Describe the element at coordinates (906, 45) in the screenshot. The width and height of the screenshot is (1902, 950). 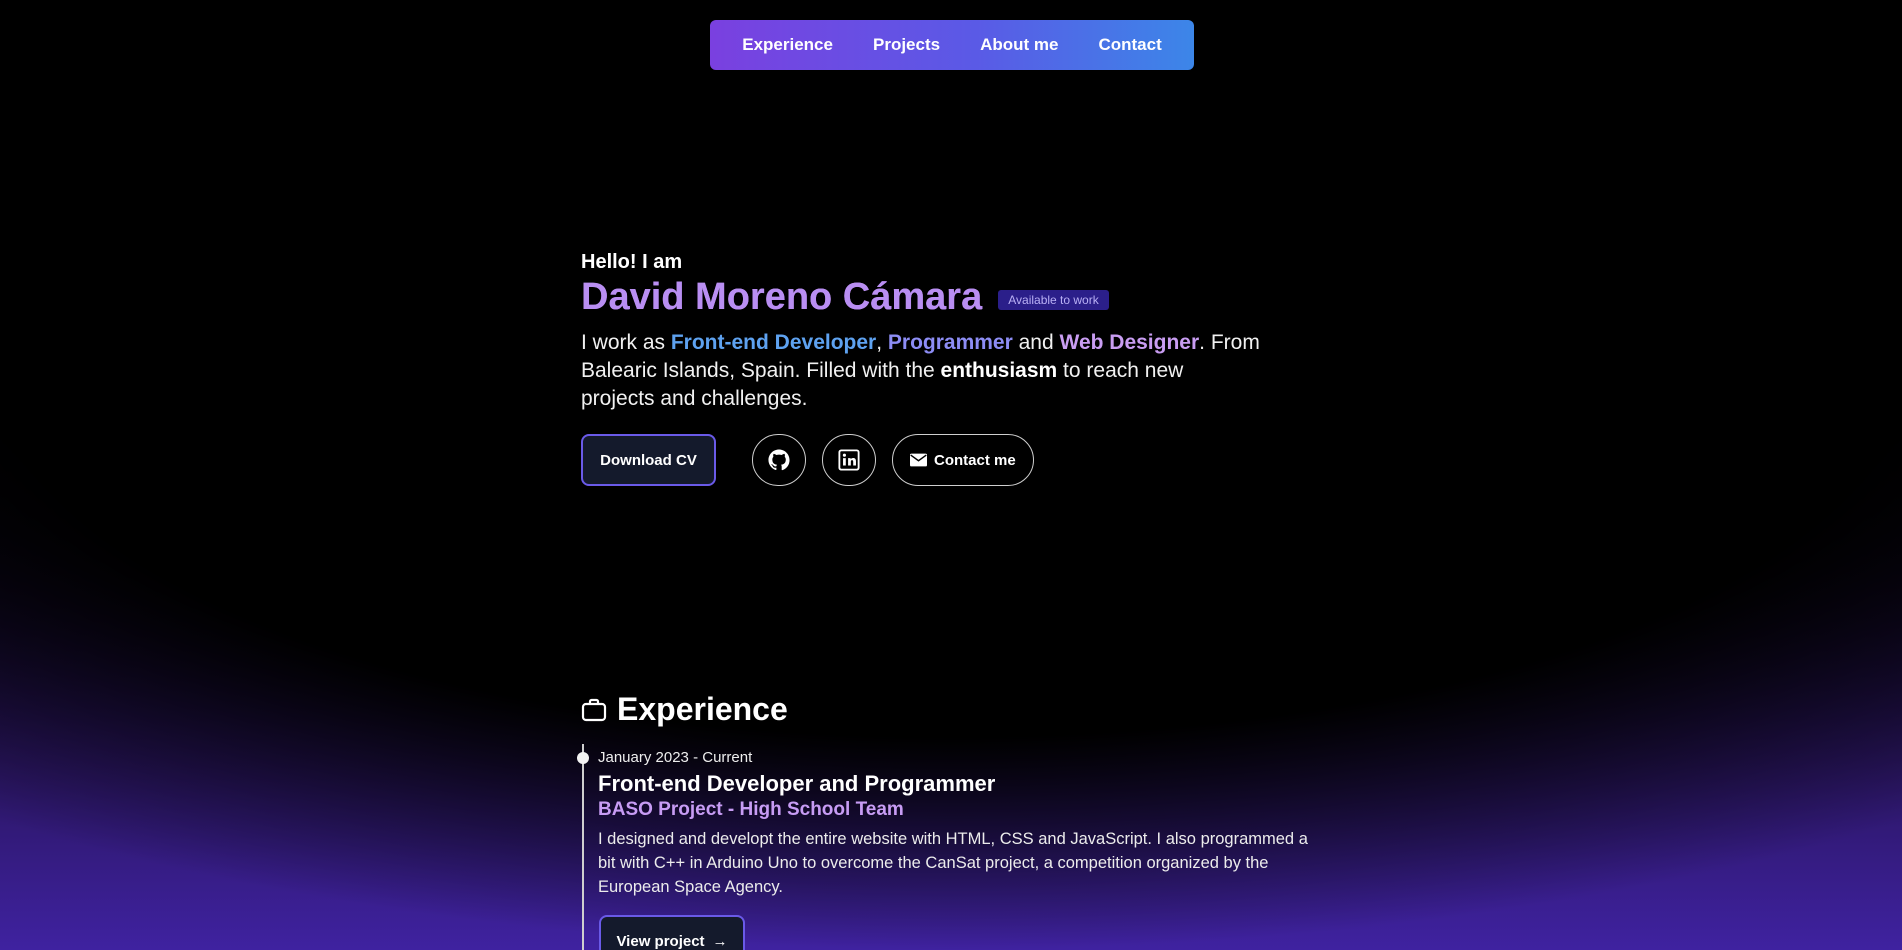
I see `nav-link-projects: Projects` at that location.